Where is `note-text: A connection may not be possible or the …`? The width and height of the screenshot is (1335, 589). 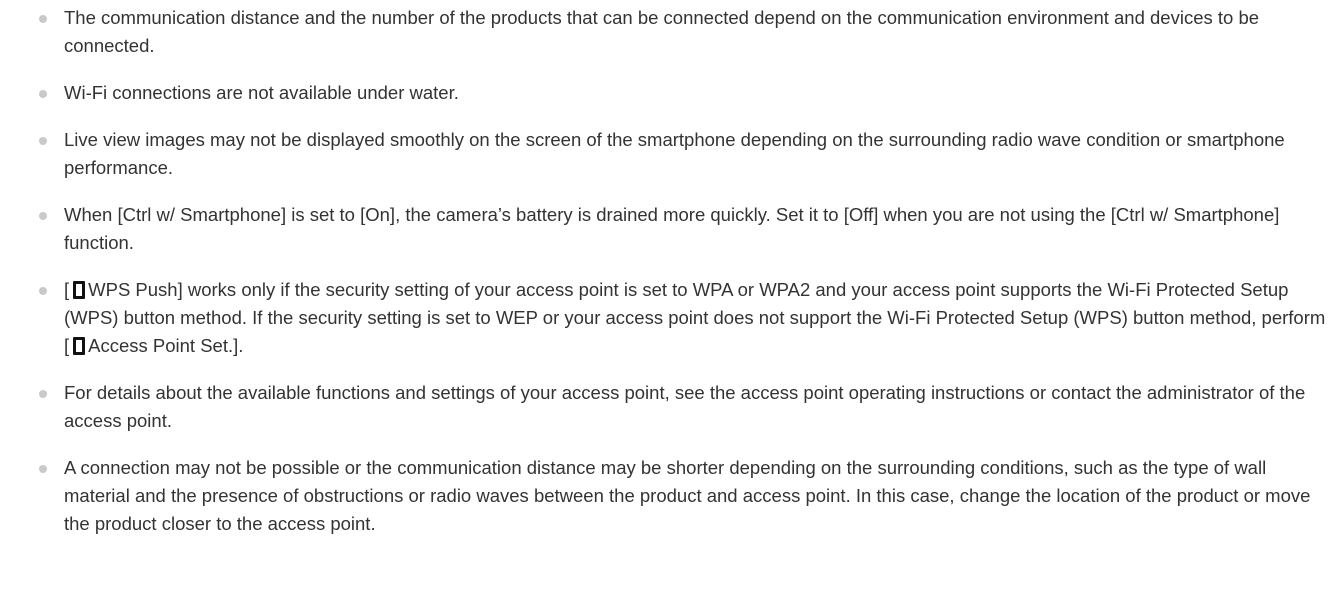 note-text: A connection may not be possible or the … is located at coordinates (687, 495).